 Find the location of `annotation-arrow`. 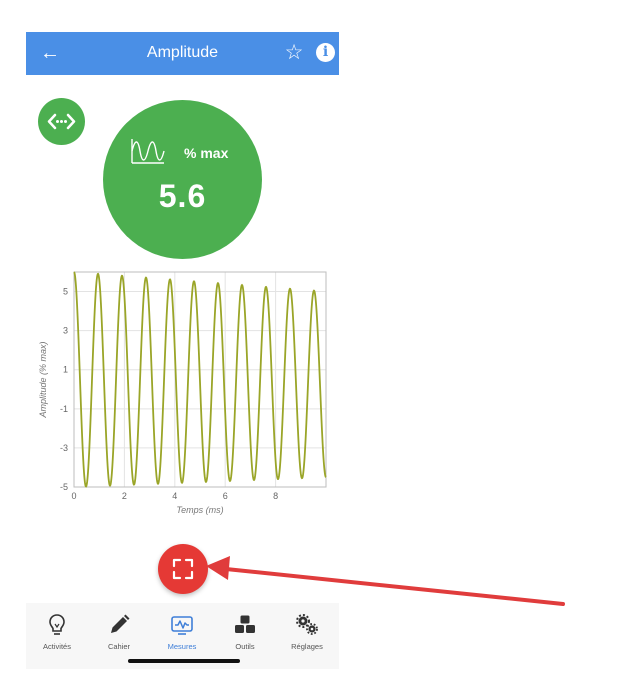

annotation-arrow is located at coordinates (385, 581).